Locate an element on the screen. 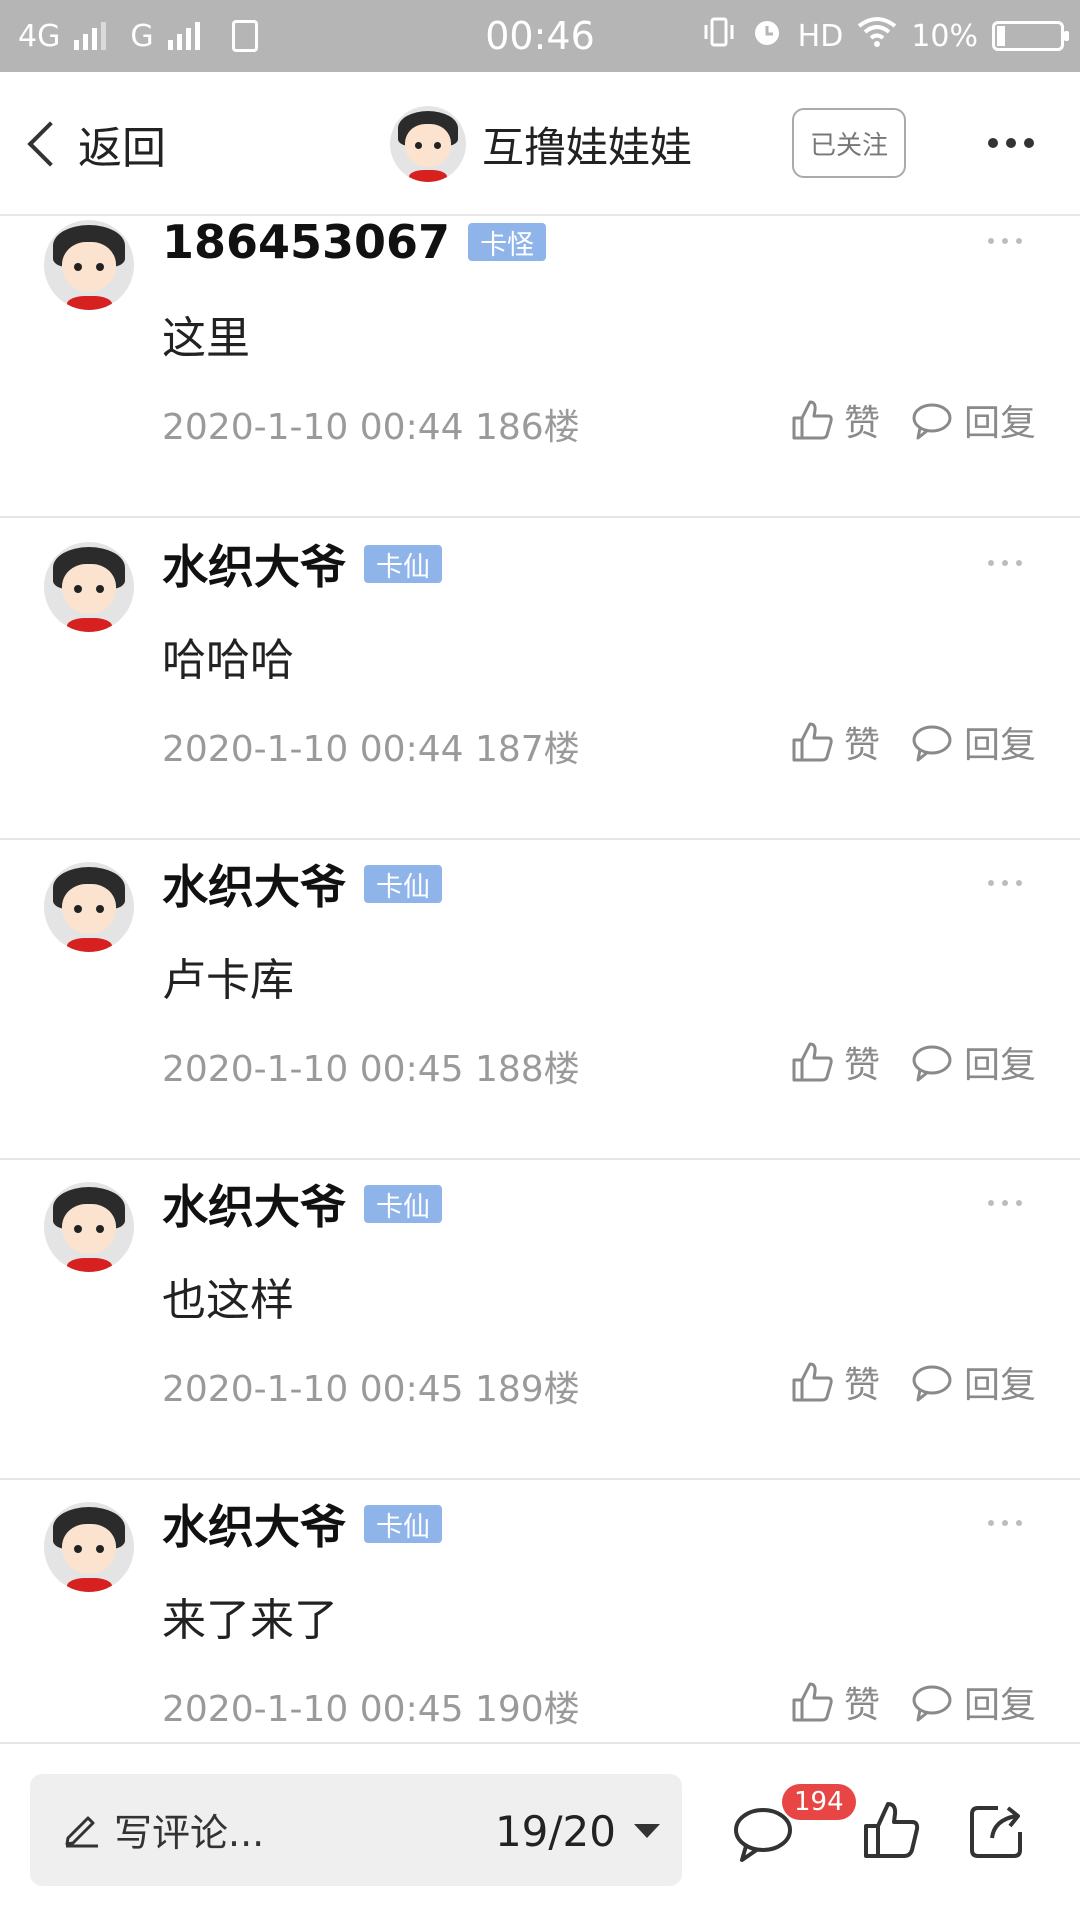  comment-meta: 2020-1-10 00:44 187楼 is located at coordinates (371, 749).